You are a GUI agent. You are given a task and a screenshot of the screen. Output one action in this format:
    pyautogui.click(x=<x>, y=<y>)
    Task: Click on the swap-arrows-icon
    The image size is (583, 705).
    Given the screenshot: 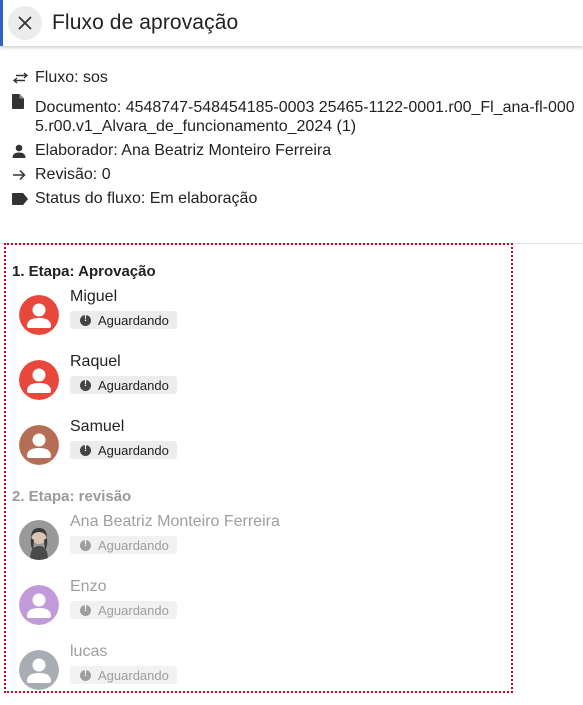 What is the action you would take?
    pyautogui.click(x=21, y=78)
    